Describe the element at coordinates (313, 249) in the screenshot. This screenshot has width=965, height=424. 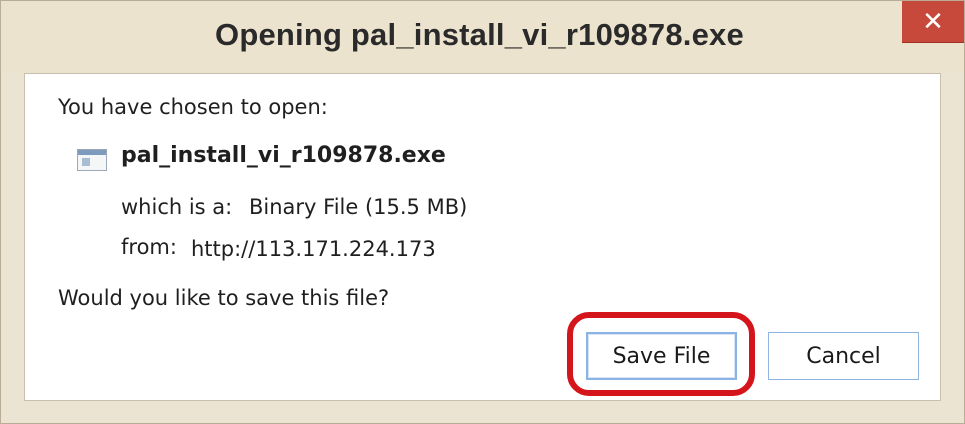
I see `file-source-value: http://113.171.224.173` at that location.